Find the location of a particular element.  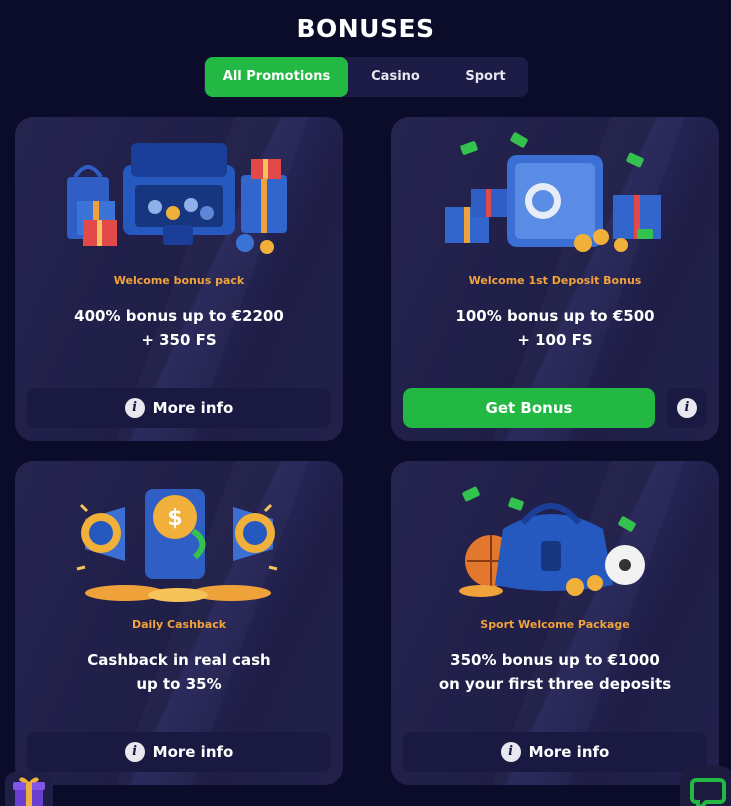

gift-widget-button is located at coordinates (29, 789).